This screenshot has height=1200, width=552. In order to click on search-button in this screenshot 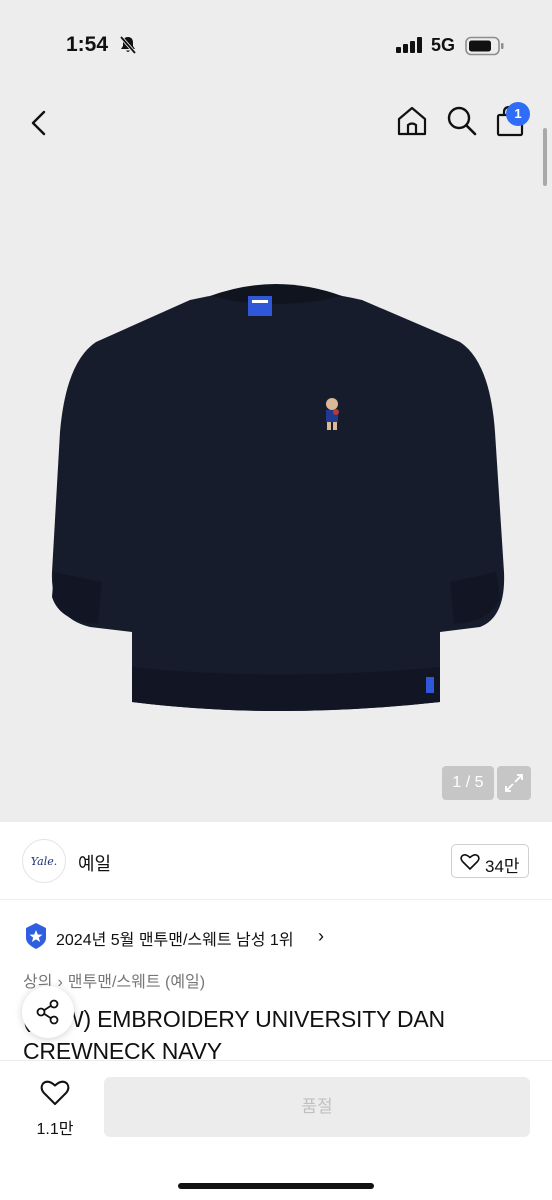, I will do `click(462, 123)`.